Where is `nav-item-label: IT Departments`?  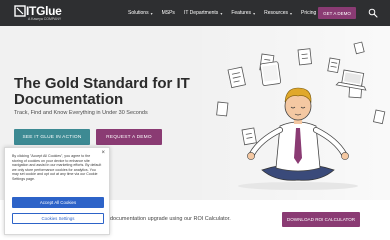 nav-item-label: IT Departments is located at coordinates (201, 13).